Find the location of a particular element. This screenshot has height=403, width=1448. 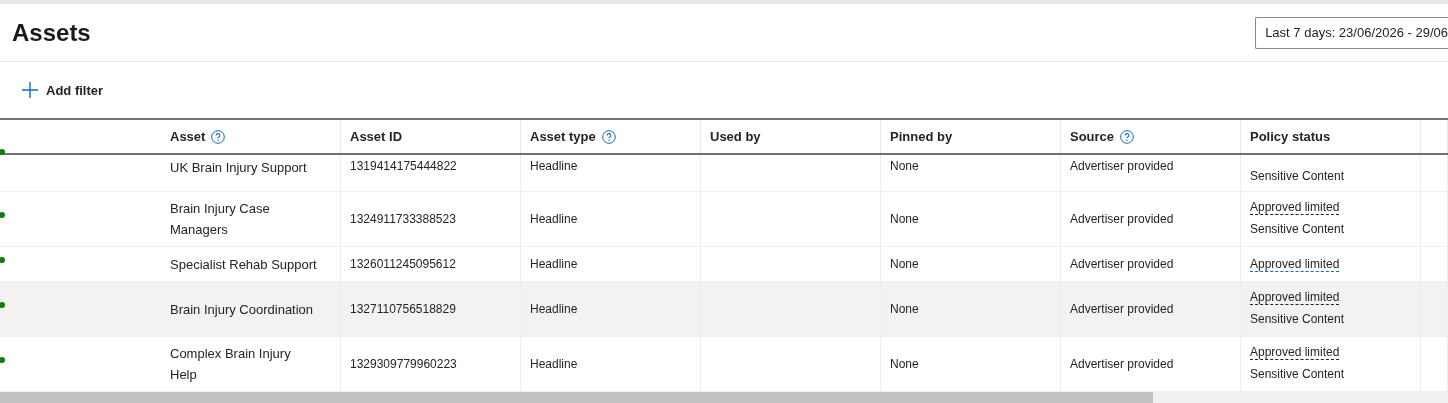

asset-name: UK Brain Injury Support is located at coordinates (238, 168).